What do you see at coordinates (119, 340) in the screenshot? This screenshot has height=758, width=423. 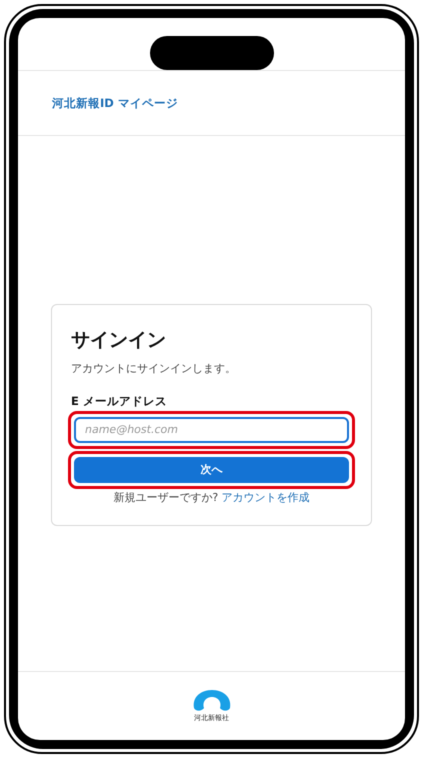 I see `signin-title: サインイン` at bounding box center [119, 340].